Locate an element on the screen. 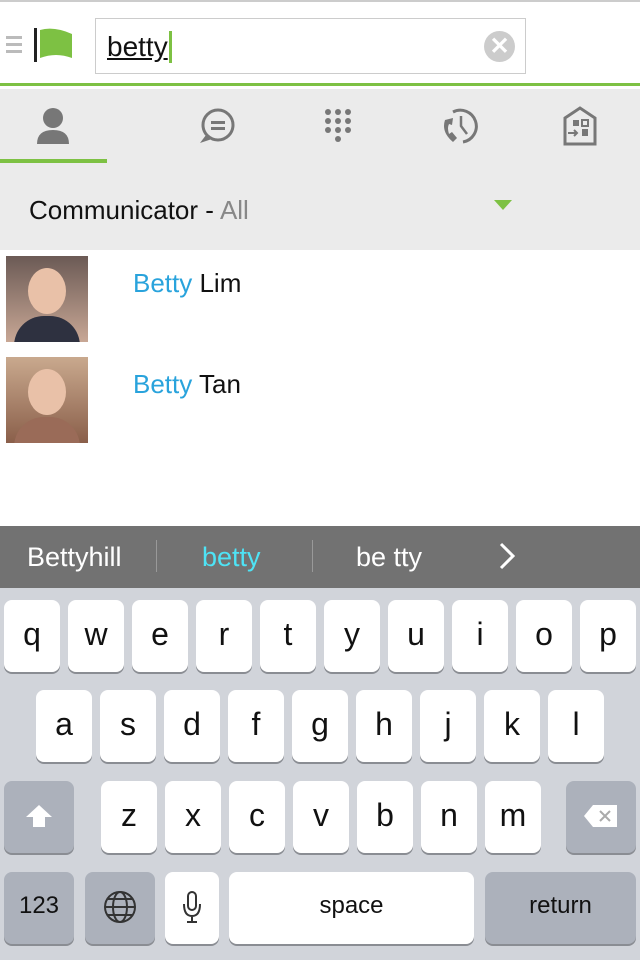  contact-row: Betty Lim is located at coordinates (320, 301).